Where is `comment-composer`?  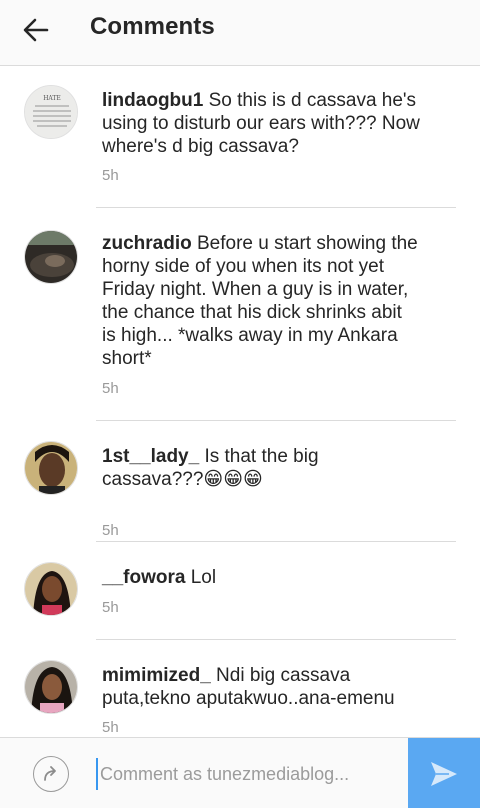 comment-composer is located at coordinates (240, 772).